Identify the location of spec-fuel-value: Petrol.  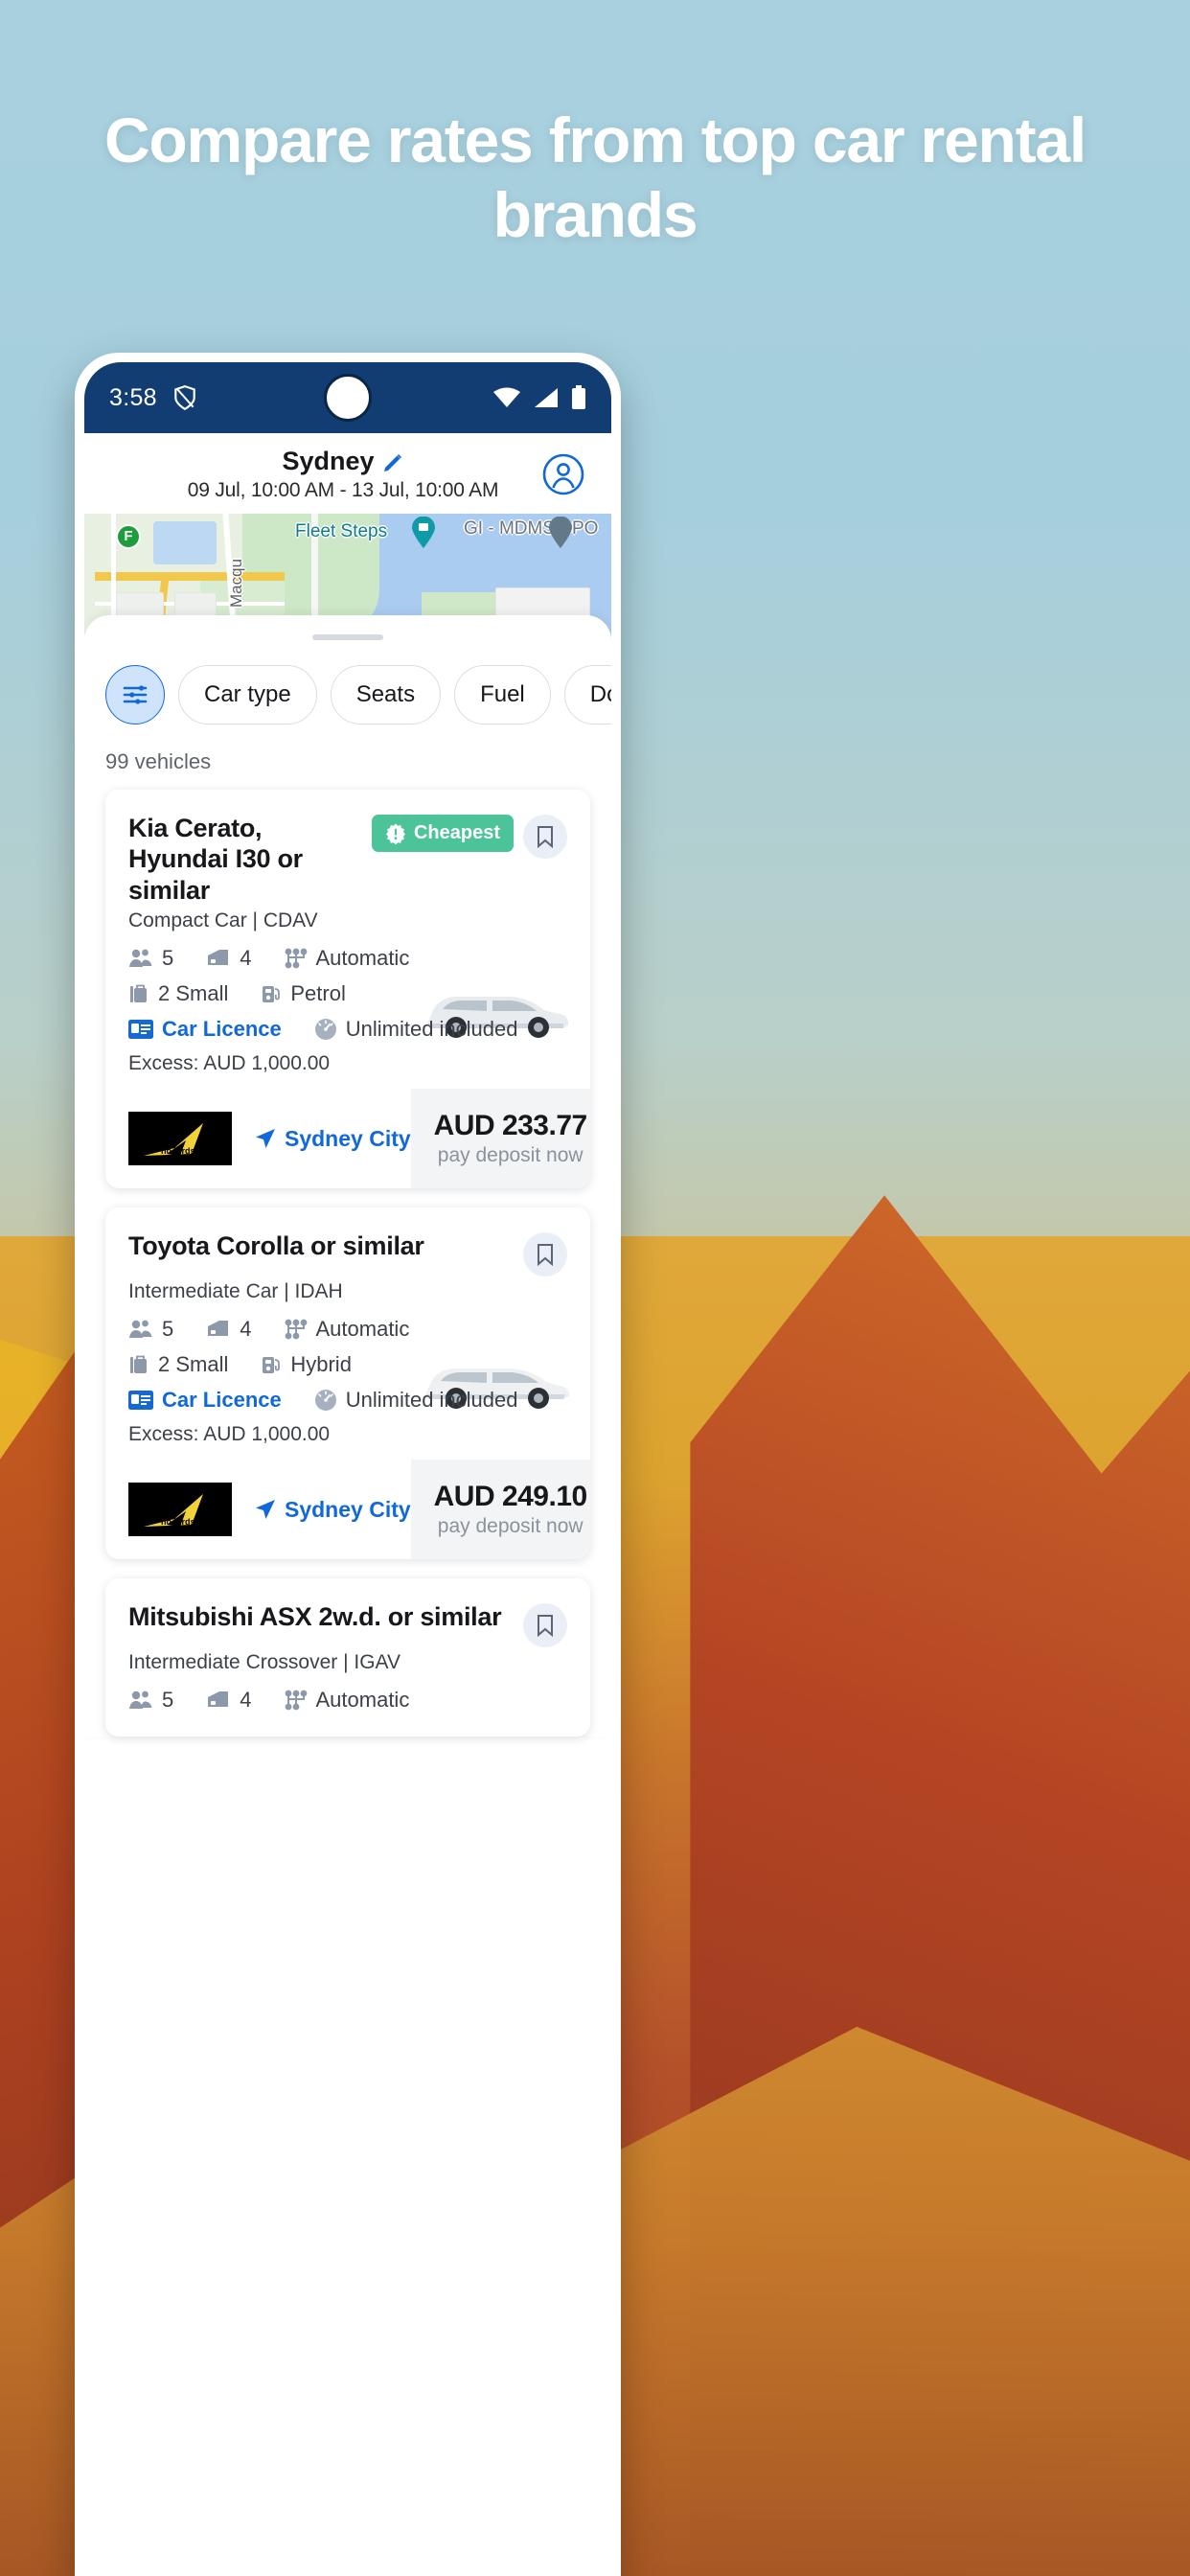
(318, 993).